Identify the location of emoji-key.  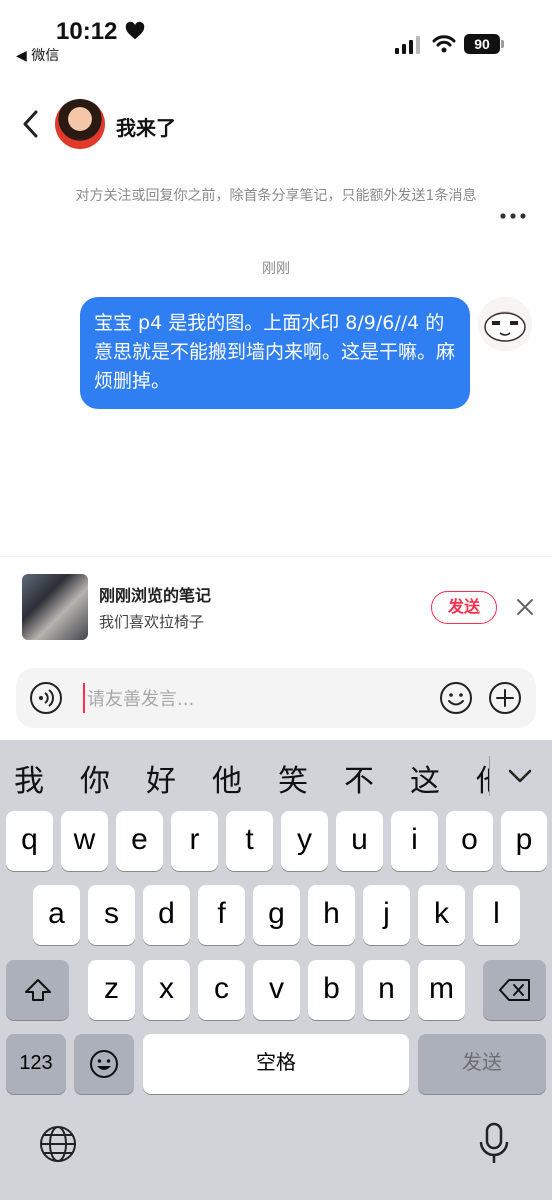
(104, 1064).